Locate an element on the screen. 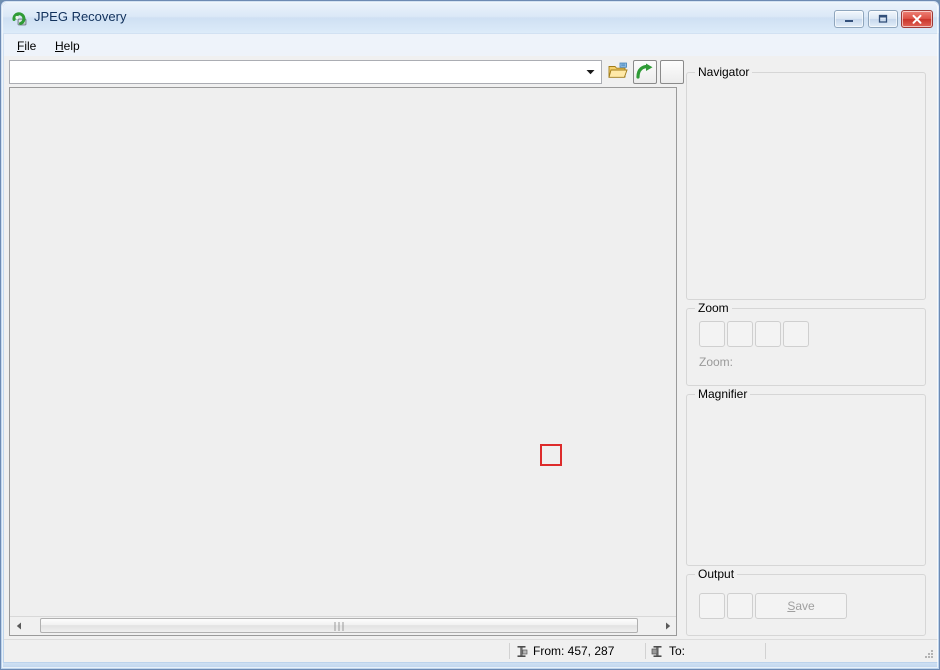 This screenshot has width=940, height=670. navigator-title: Navigator is located at coordinates (724, 72).